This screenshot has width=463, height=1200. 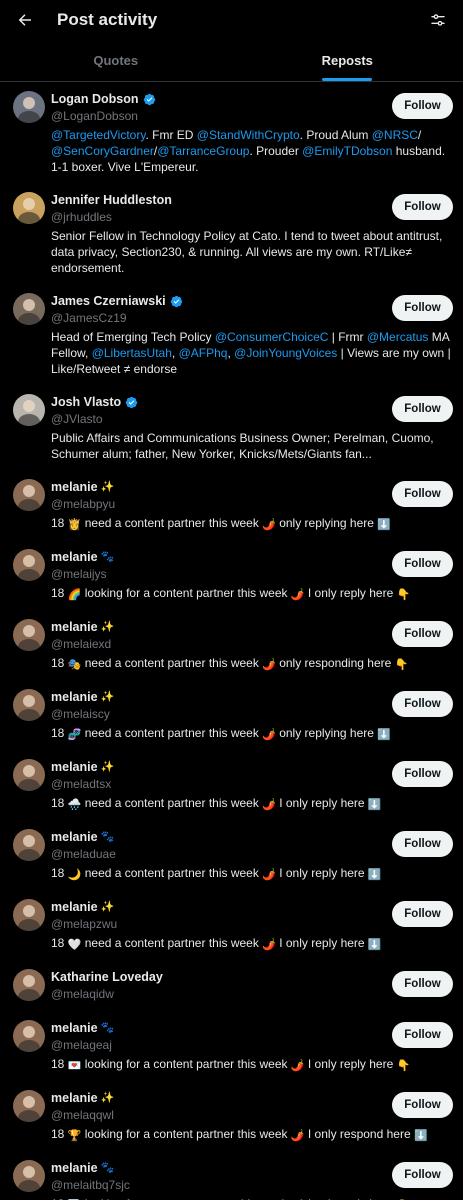 What do you see at coordinates (398, 337) in the screenshot?
I see `mention-link: @Mercatus` at bounding box center [398, 337].